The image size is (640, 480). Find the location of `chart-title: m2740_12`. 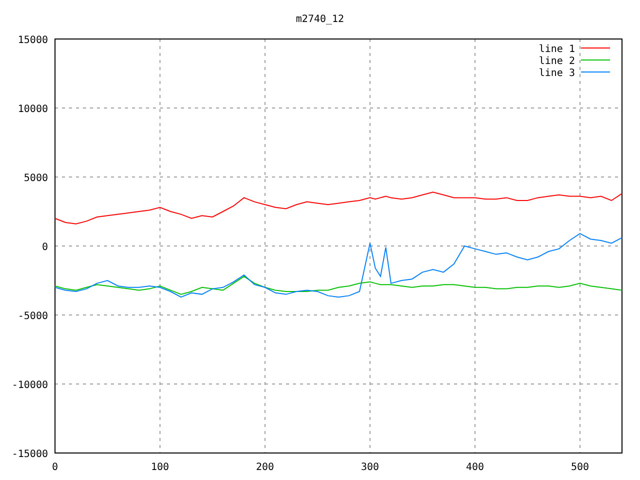

chart-title: m2740_12 is located at coordinates (320, 19).